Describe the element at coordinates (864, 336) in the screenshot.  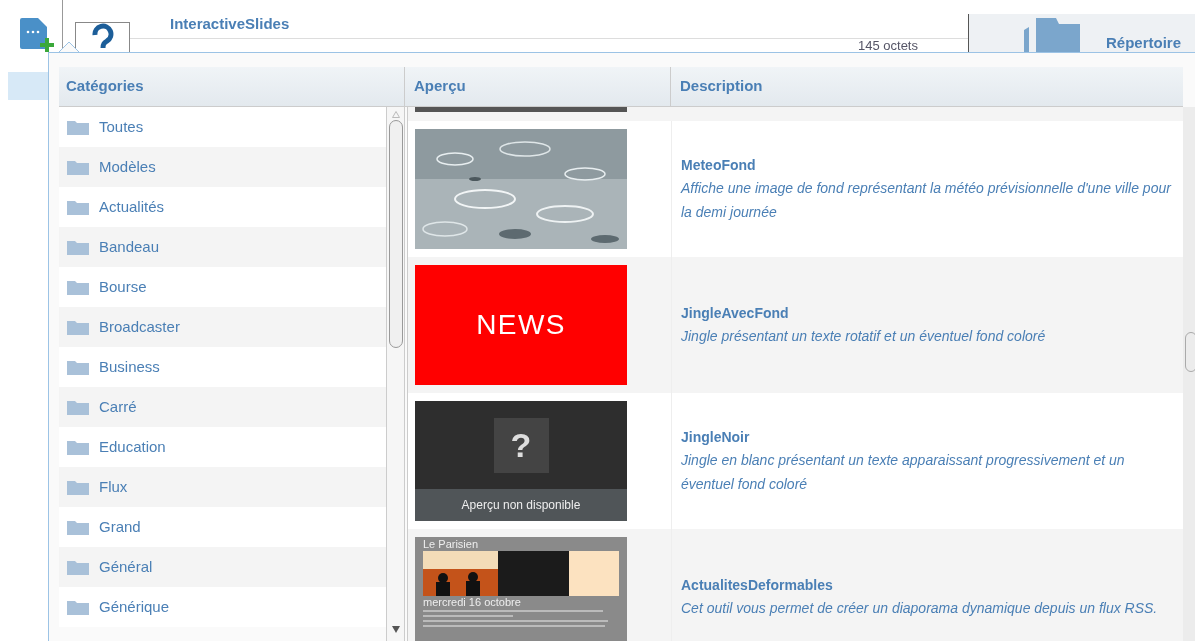
I see `template-description: Jingle présentant un texte rotatif et un éventuel fond coloré` at that location.